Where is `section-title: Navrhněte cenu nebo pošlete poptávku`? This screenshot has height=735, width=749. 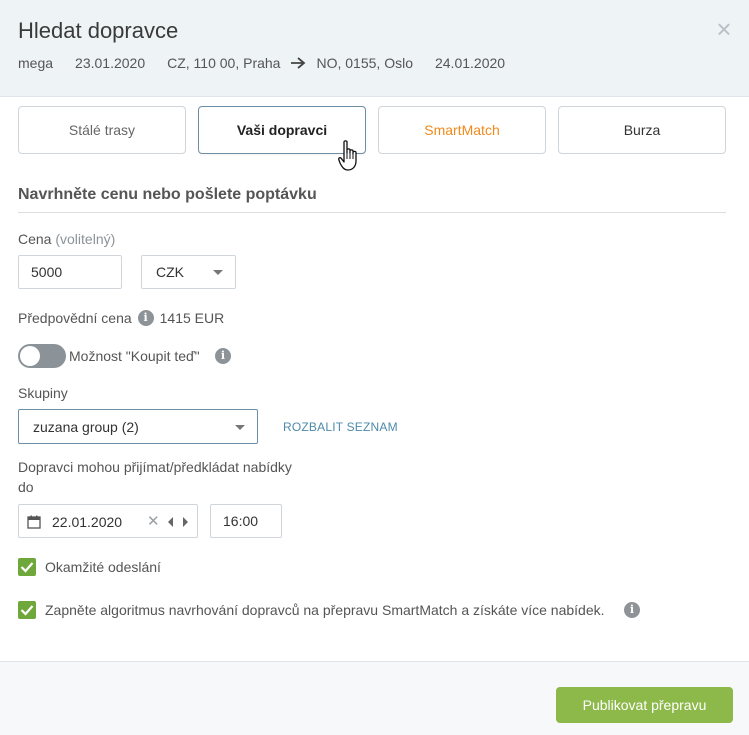
section-title: Navrhněte cenu nebo pošlete poptávku is located at coordinates (167, 194).